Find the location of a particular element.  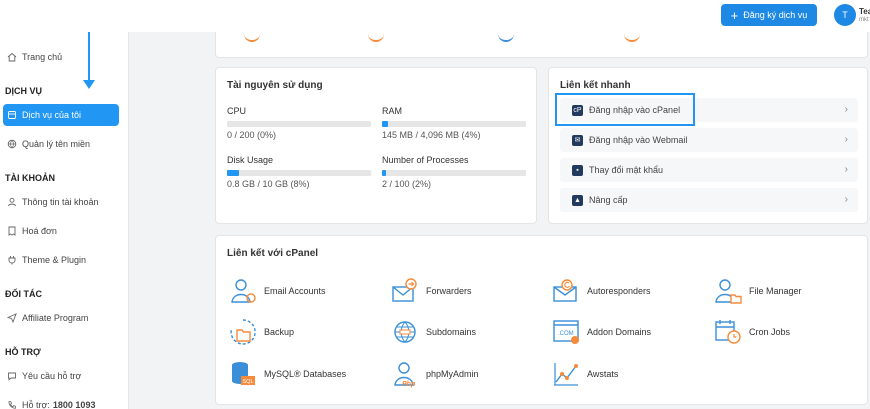

processes-bar-fill is located at coordinates (384, 173).